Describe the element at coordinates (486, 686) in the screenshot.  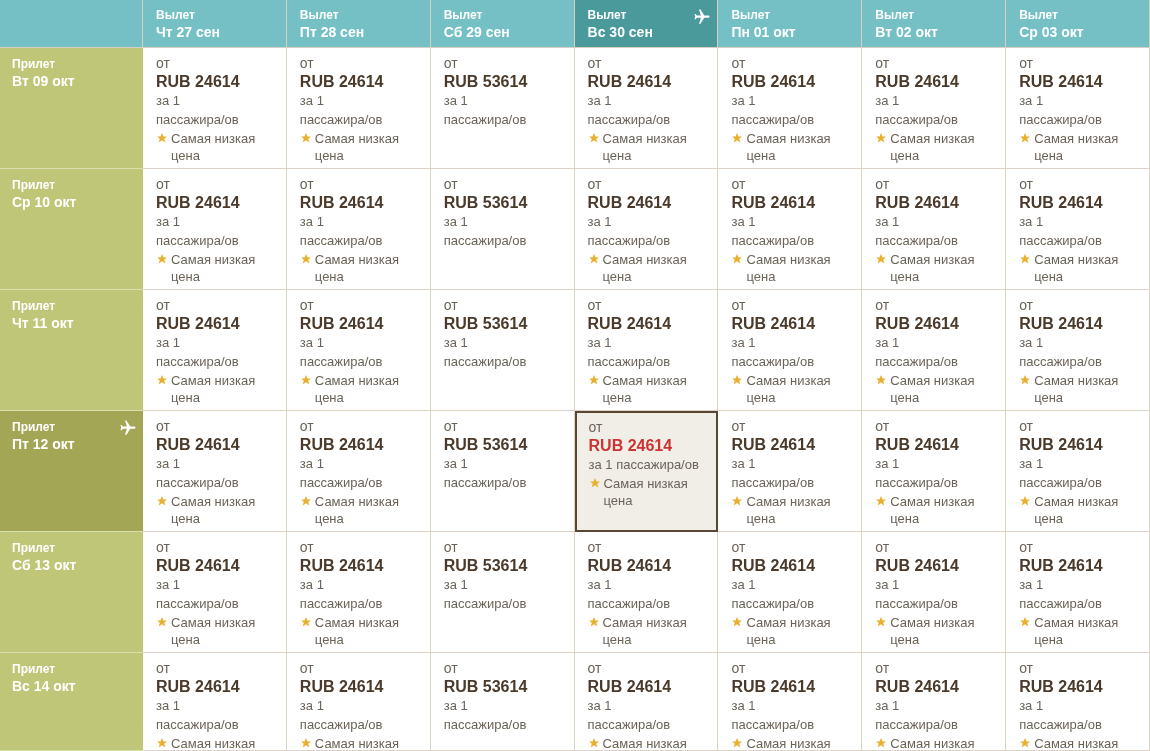
I see `price: RUB 53614` at that location.